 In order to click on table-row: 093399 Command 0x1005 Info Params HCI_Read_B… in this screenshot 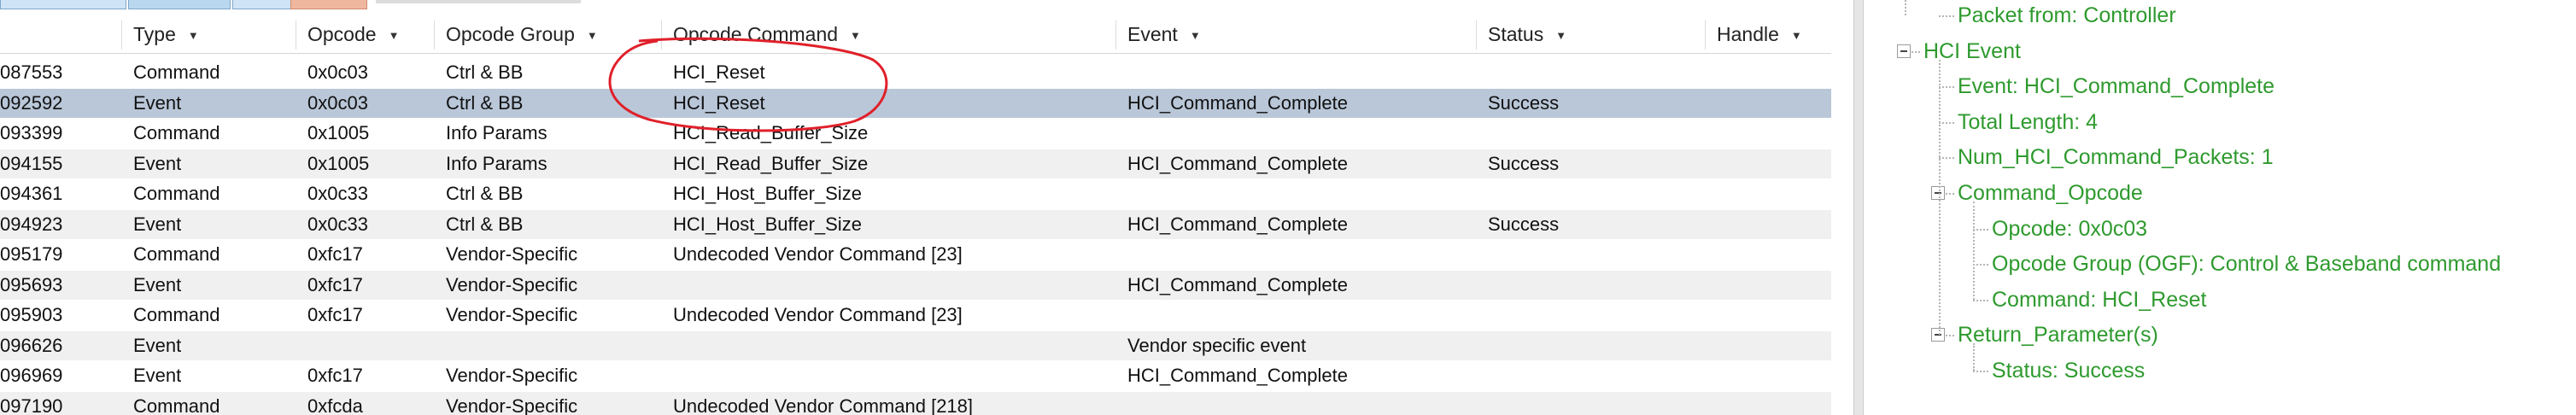, I will do `click(915, 134)`.